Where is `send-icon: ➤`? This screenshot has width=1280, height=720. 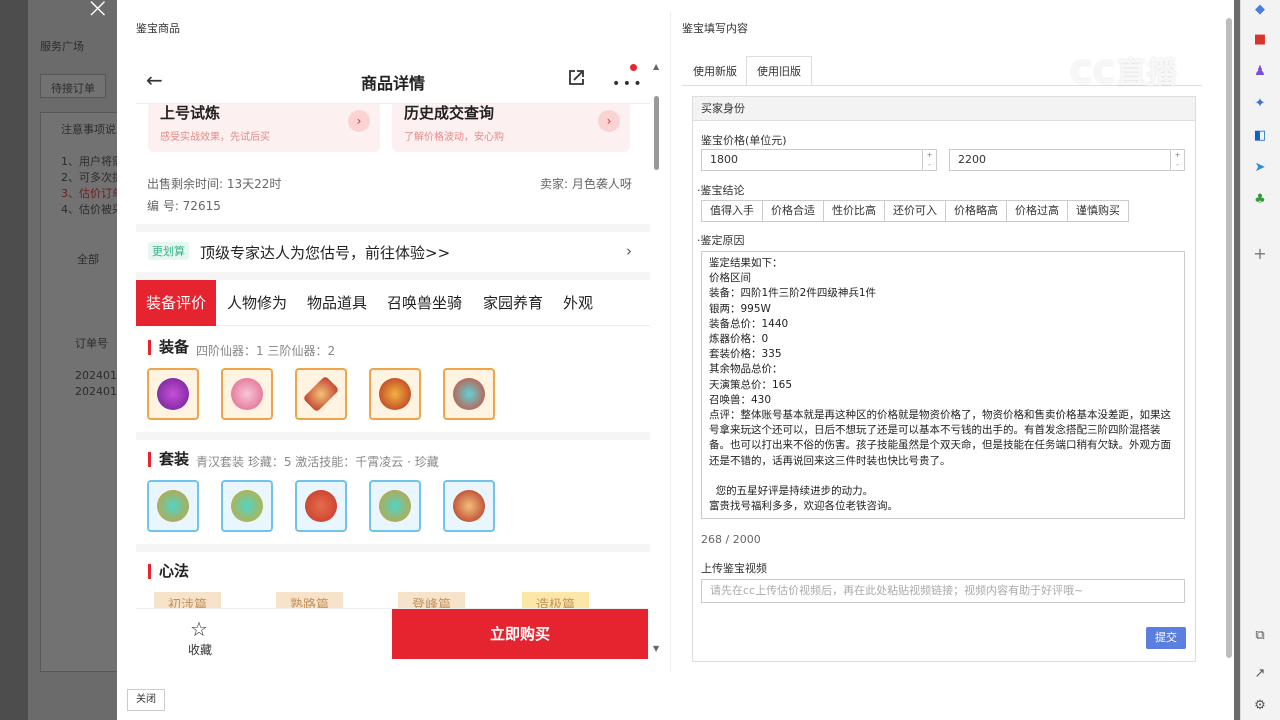 send-icon: ➤ is located at coordinates (1260, 167).